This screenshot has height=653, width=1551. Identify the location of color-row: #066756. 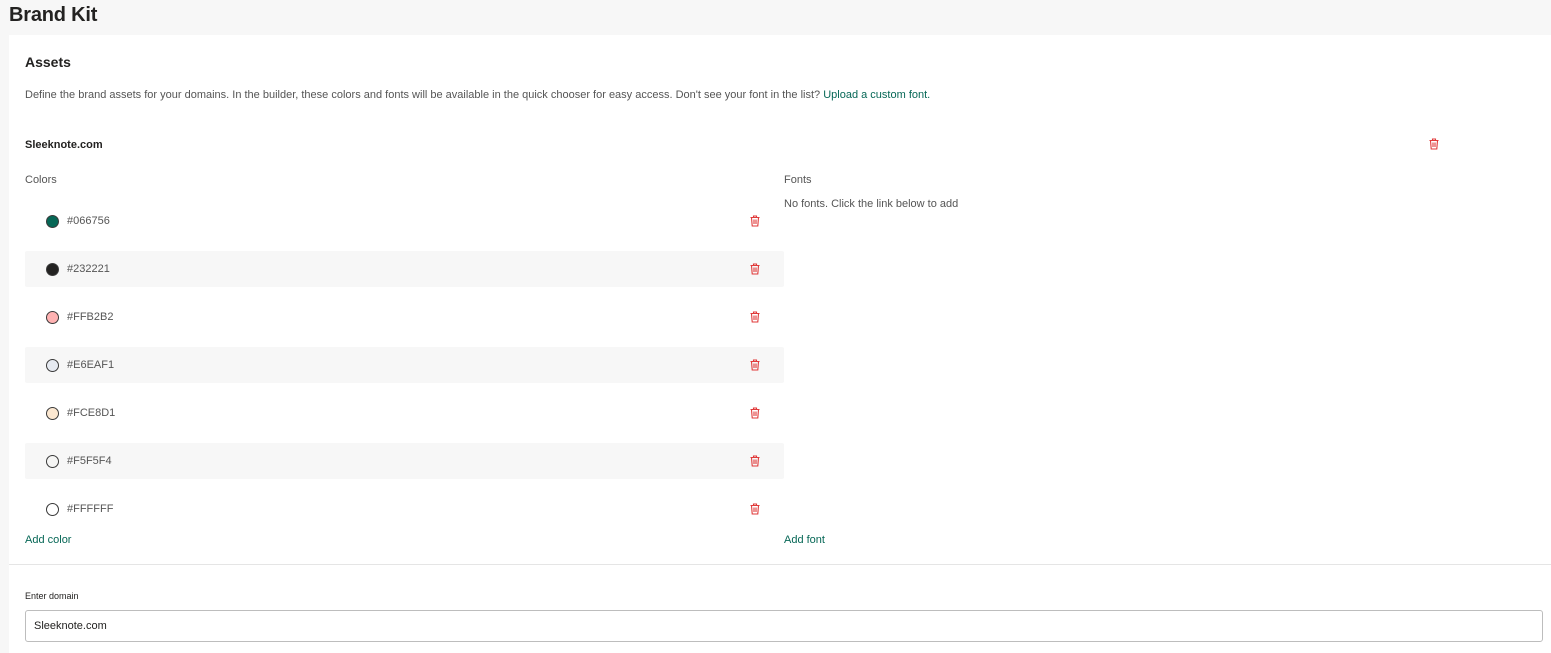
(404, 221).